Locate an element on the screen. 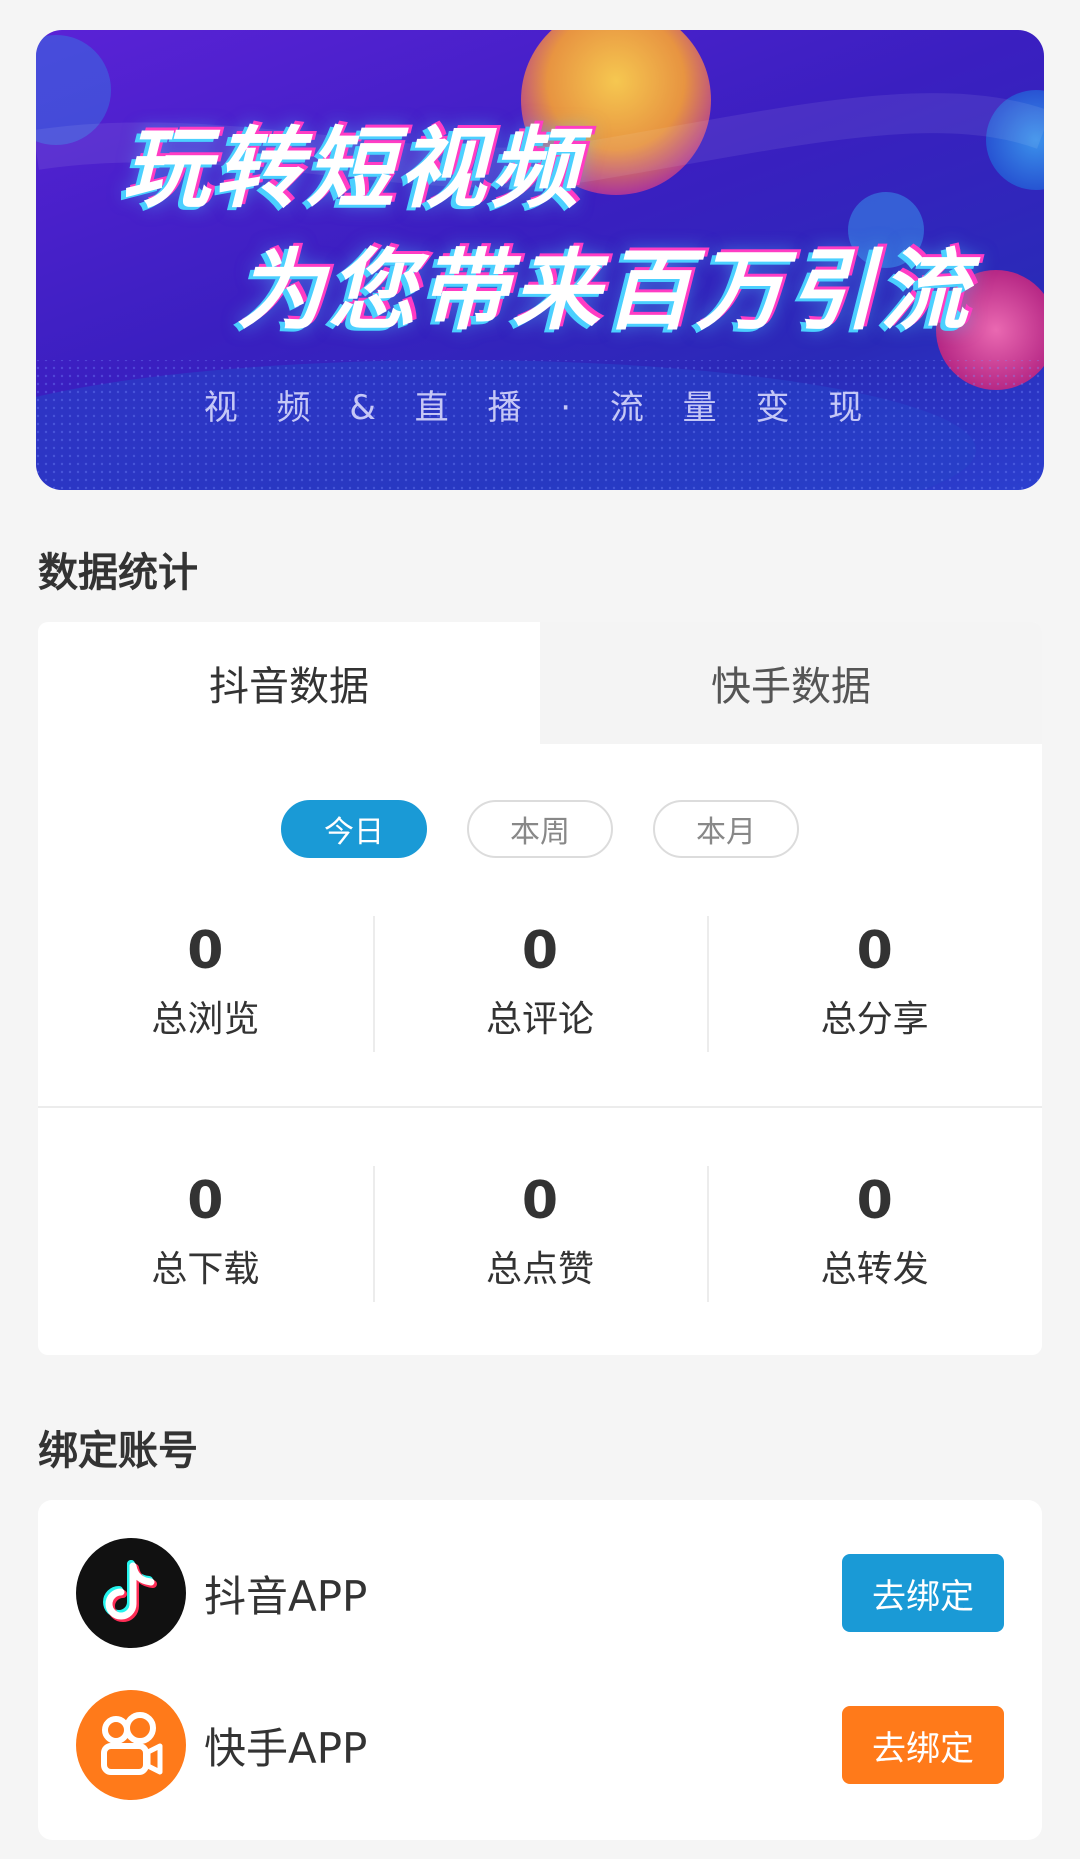 The width and height of the screenshot is (1080, 1859). stat-label: 总下载 is located at coordinates (205, 1269).